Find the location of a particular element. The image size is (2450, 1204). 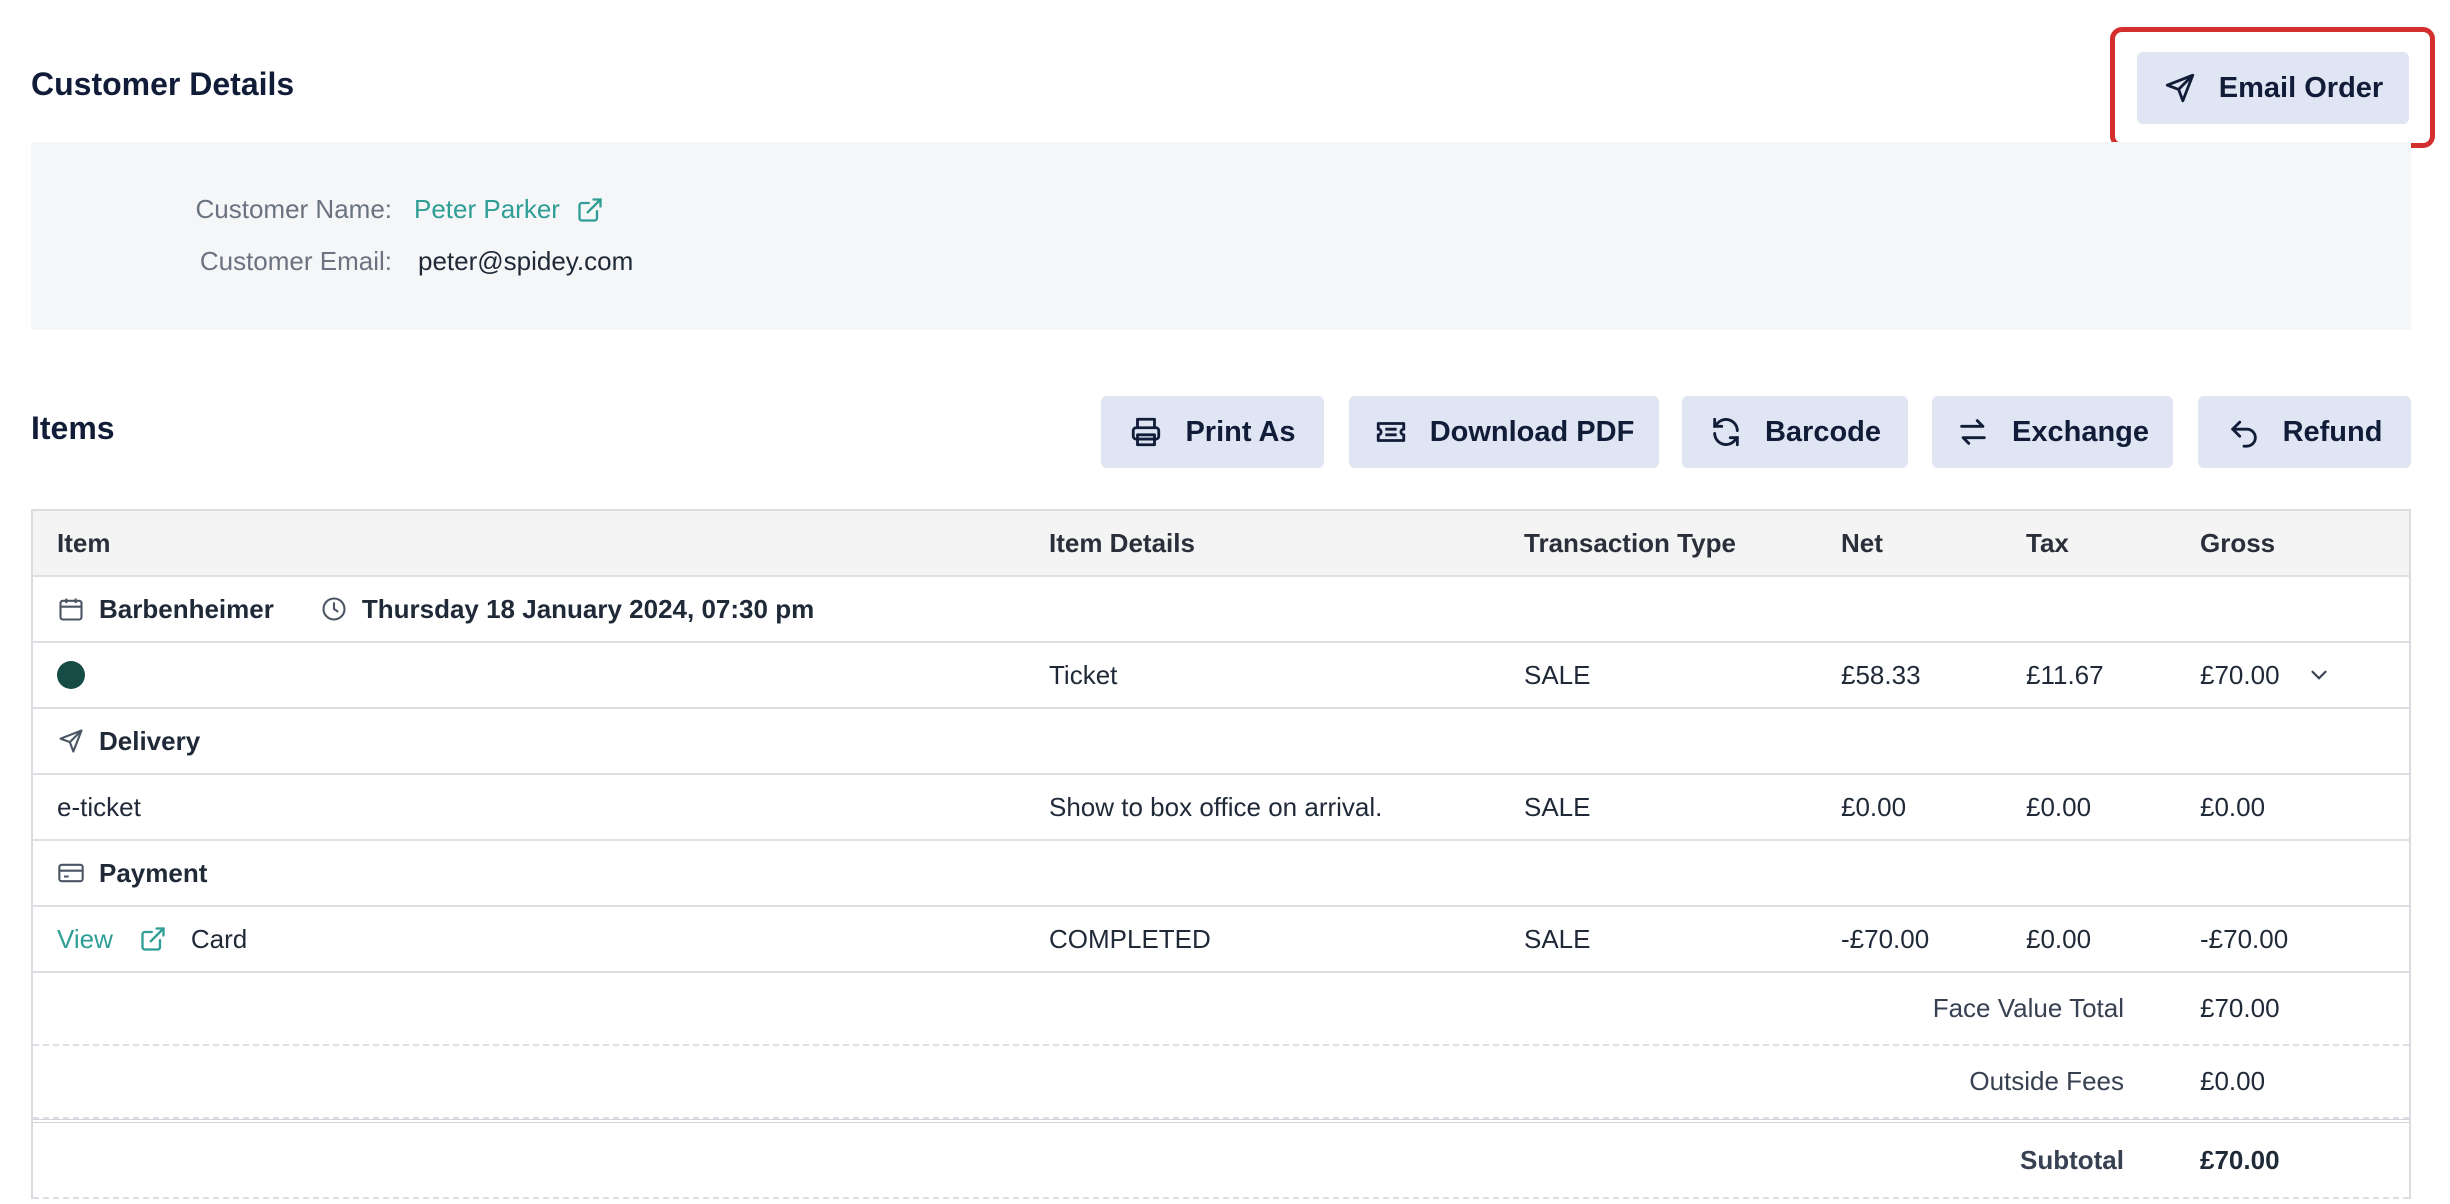

column-header-transaction-type: Transaction Type is located at coordinates (1630, 543).